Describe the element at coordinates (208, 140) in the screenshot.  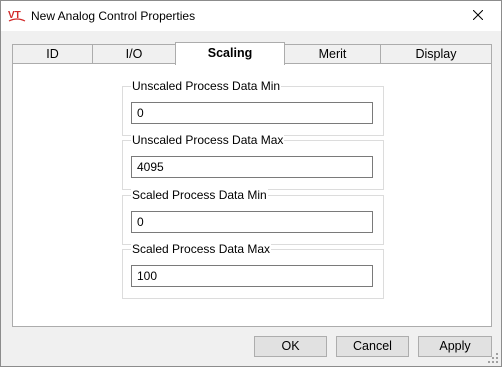
I see `unscaled-max-label: Unscaled Process Data Max` at that location.